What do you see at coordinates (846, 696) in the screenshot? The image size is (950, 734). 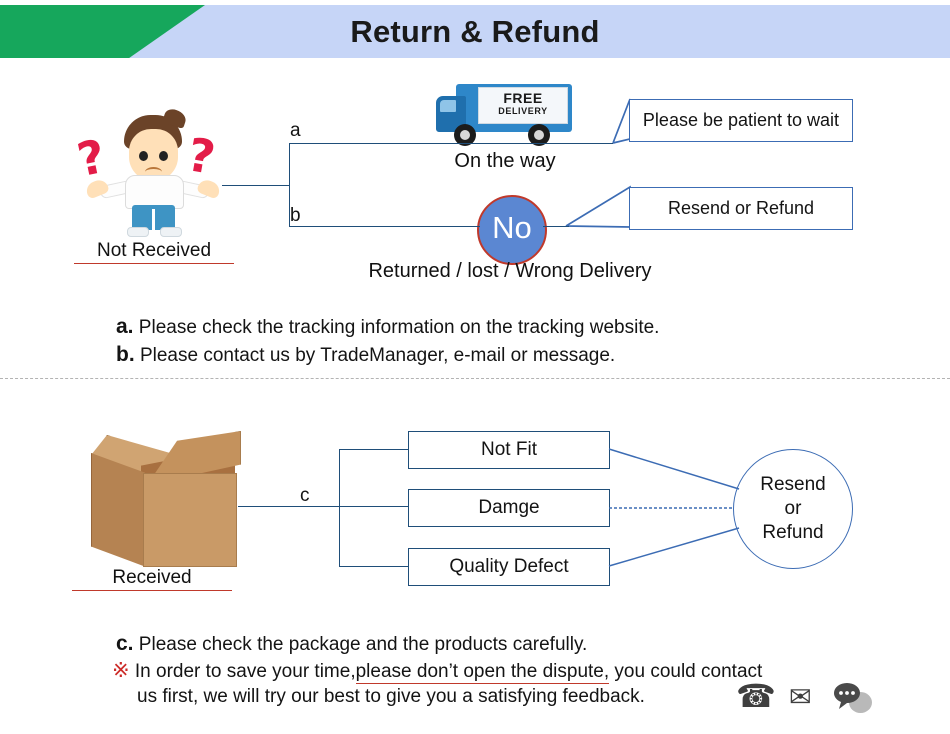 I see `chat-bubble-icon` at bounding box center [846, 696].